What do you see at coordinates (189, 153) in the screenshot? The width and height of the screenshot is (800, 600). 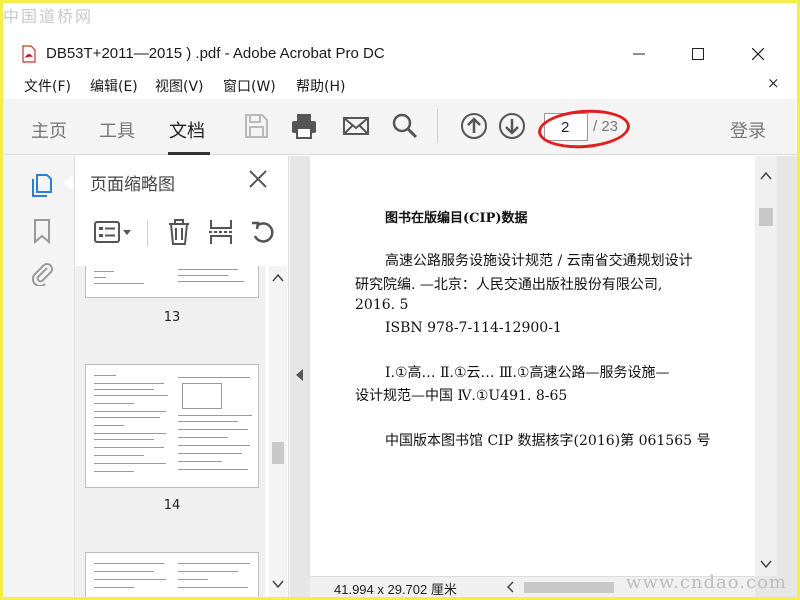 I see `active-tab-indicator` at bounding box center [189, 153].